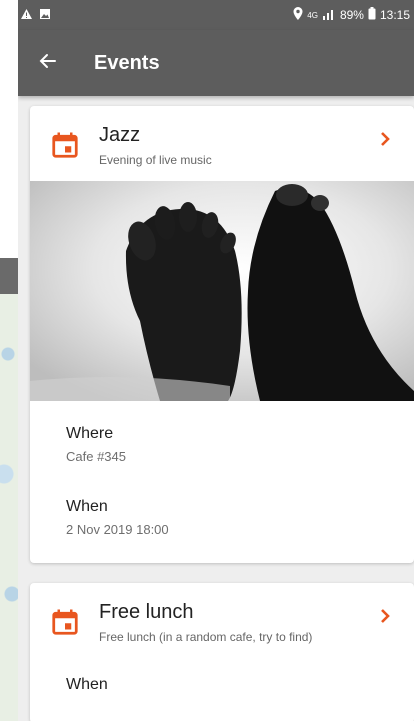  What do you see at coordinates (34, 15) in the screenshot?
I see `status-left-icons` at bounding box center [34, 15].